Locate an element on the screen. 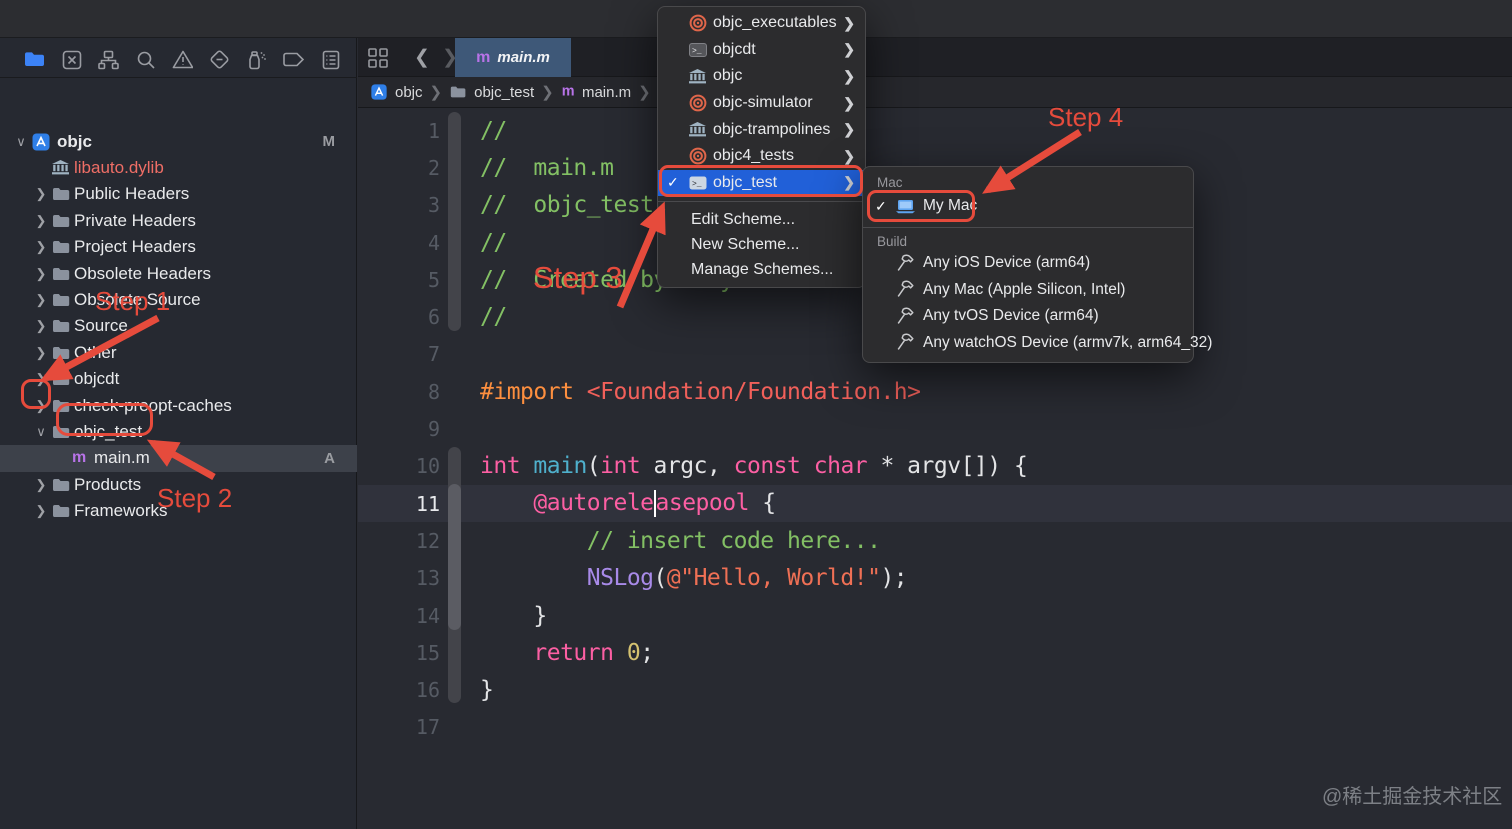 Image resolution: width=1512 pixels, height=829 pixels. line-number: 1 is located at coordinates (433, 130).